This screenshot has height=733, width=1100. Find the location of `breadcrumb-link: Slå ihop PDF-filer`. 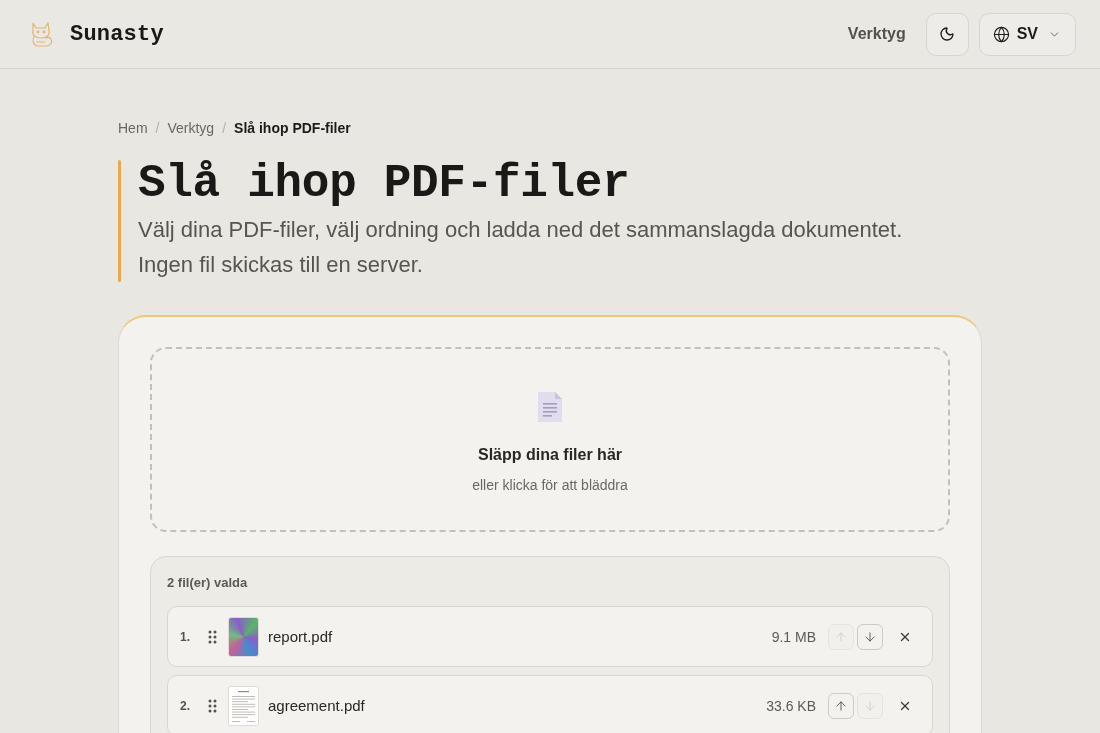

breadcrumb-link: Slå ihop PDF-filer is located at coordinates (292, 128).